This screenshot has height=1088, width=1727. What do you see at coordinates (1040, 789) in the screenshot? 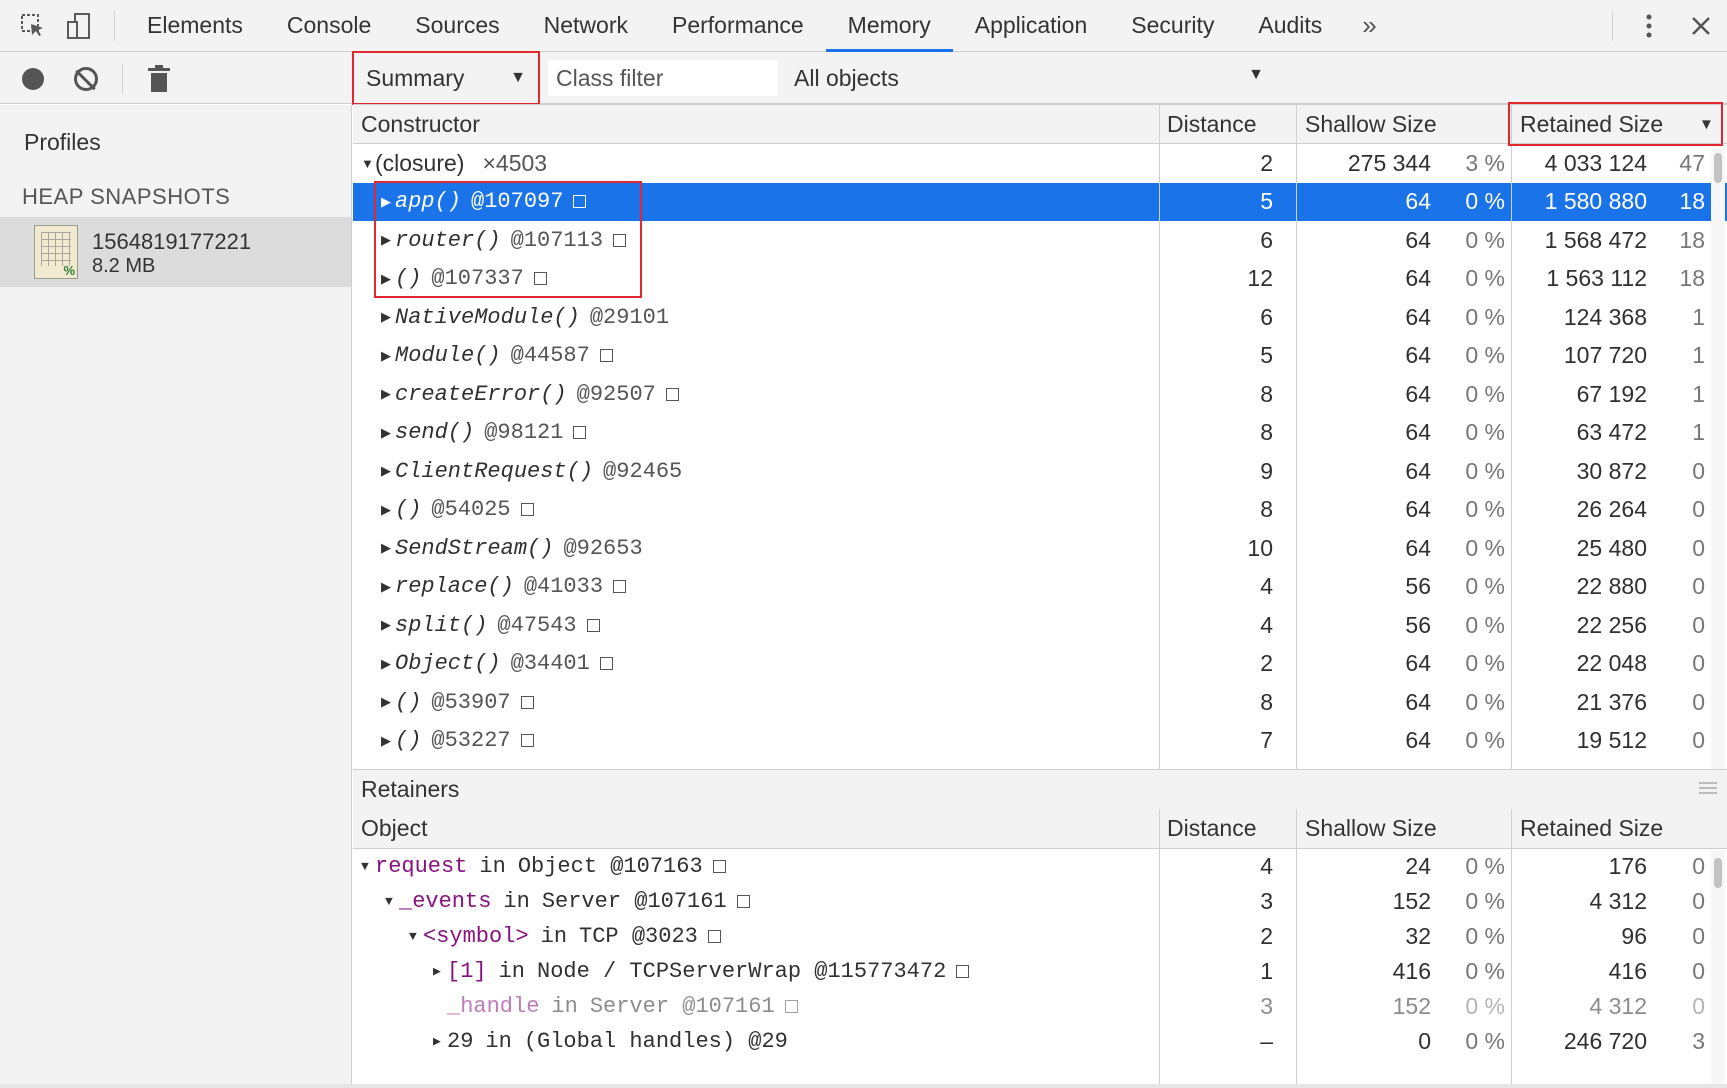
I see `retainers-header: Retainers` at bounding box center [1040, 789].